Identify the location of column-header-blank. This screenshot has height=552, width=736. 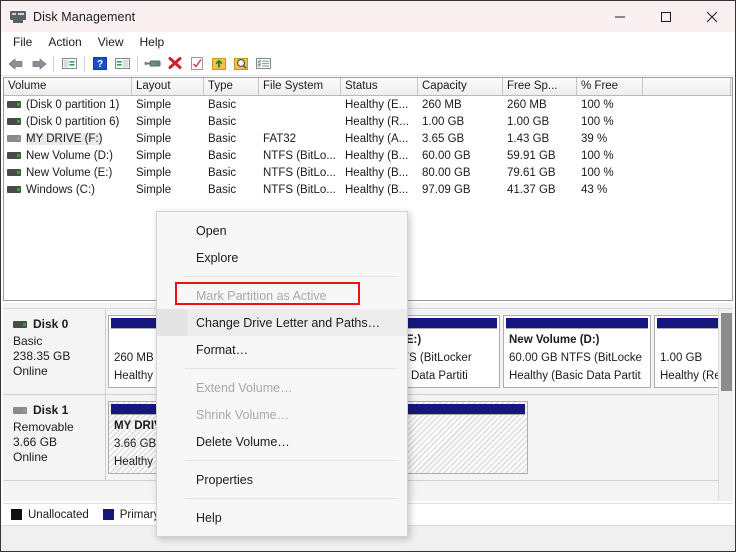
(687, 86).